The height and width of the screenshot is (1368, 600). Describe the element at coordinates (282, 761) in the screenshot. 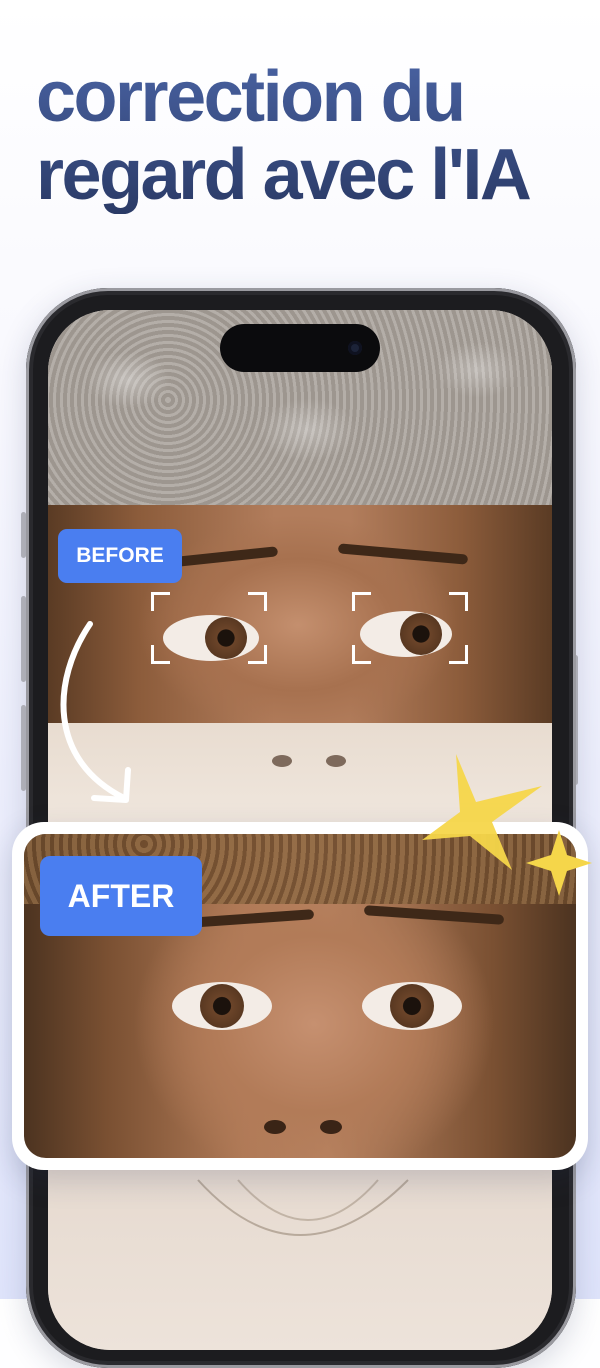

I see `left-nostril` at that location.